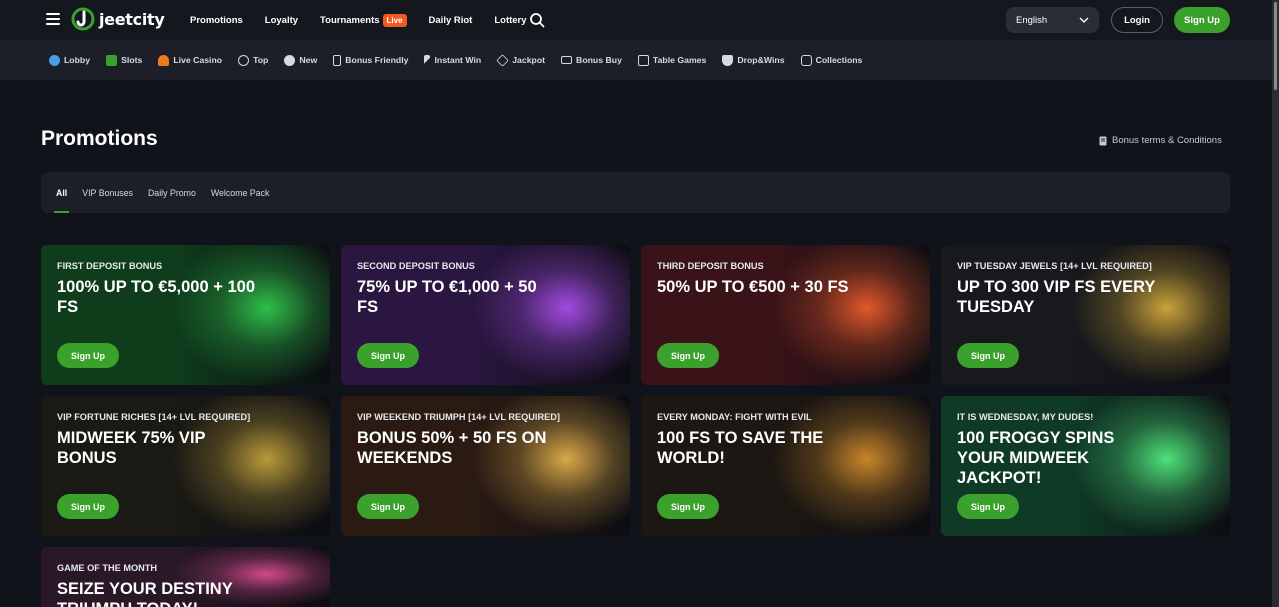 The height and width of the screenshot is (607, 1279). I want to click on category-instant-win: Instant Win, so click(453, 60).